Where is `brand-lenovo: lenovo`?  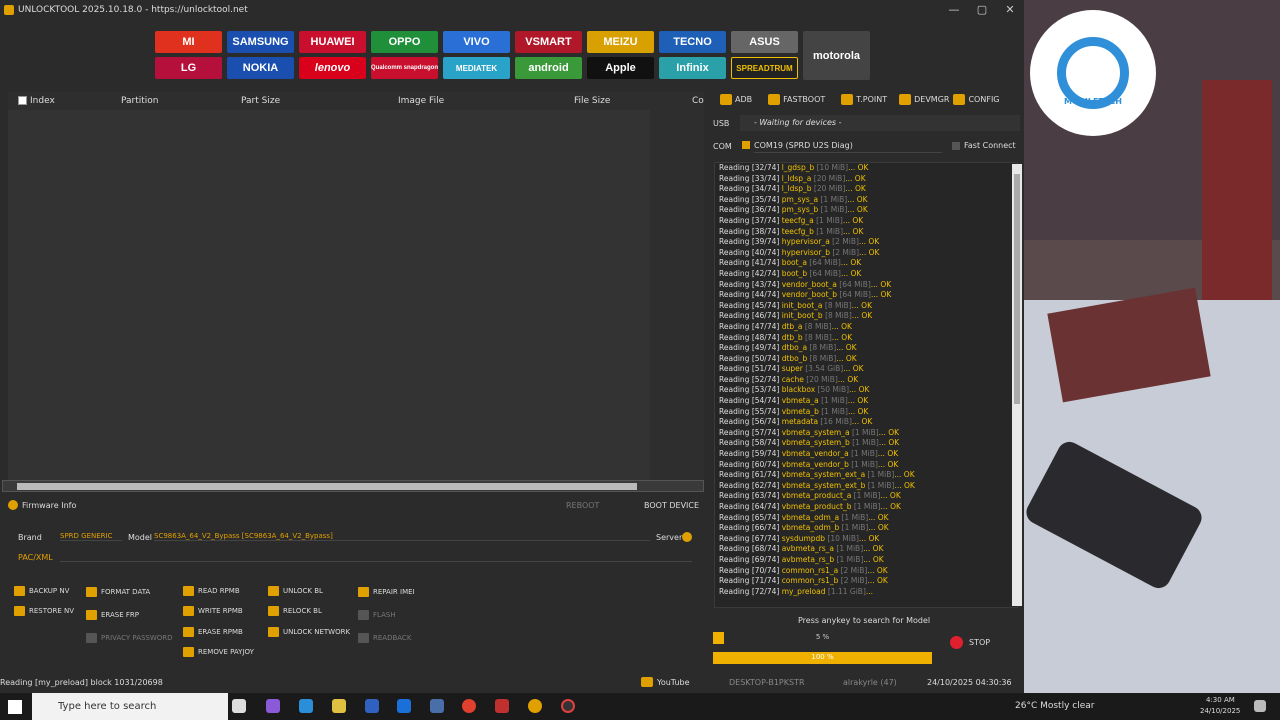 brand-lenovo: lenovo is located at coordinates (332, 68).